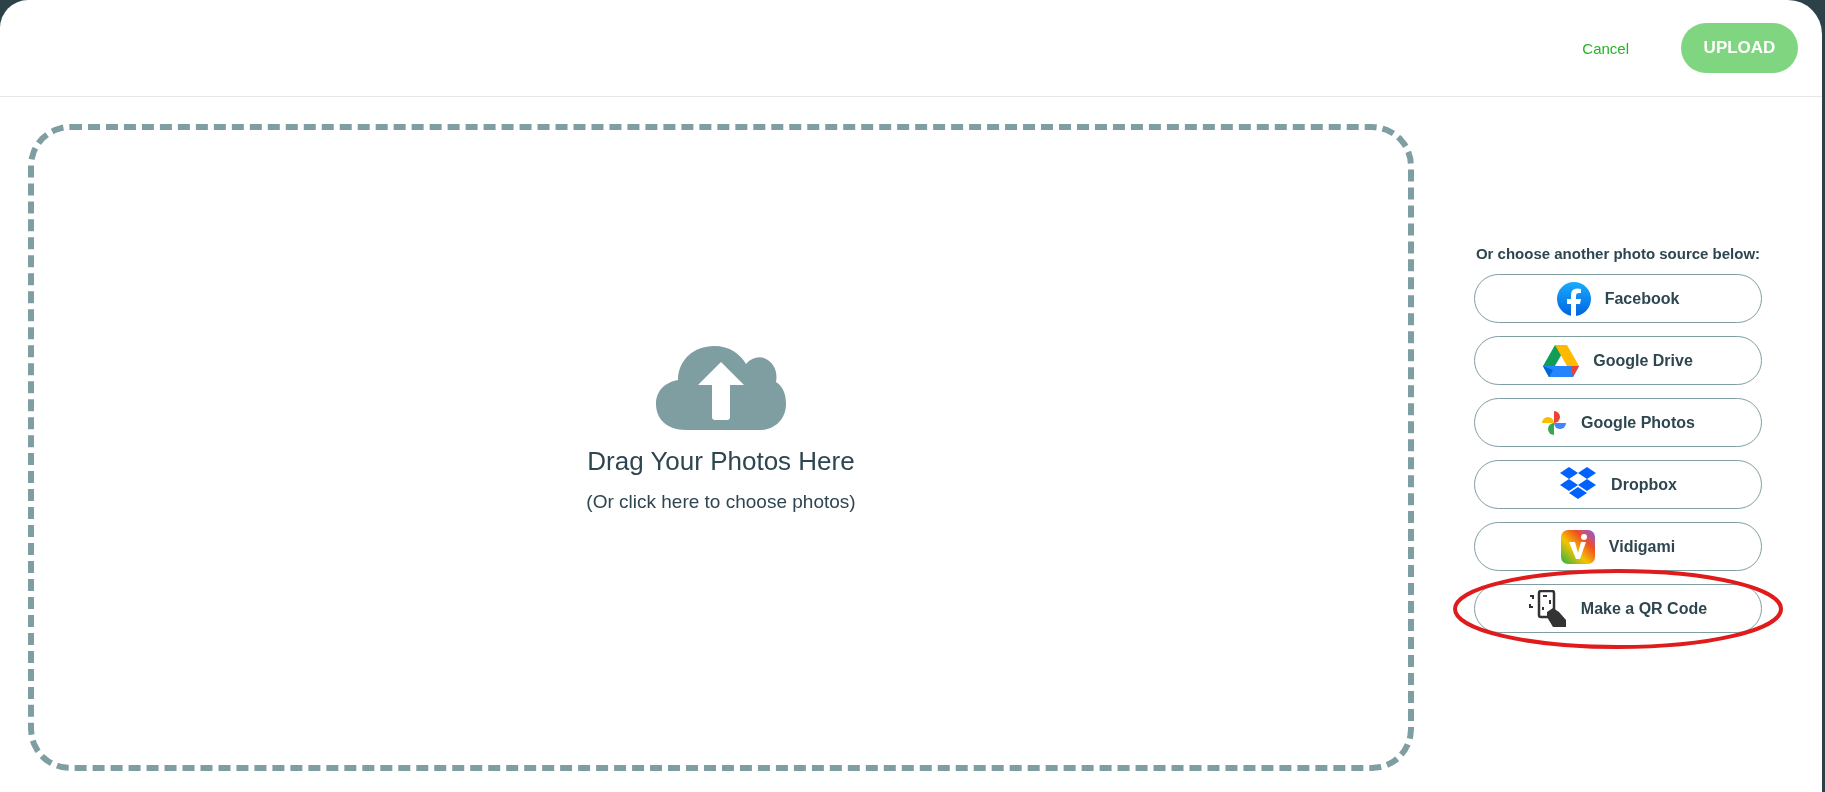 This screenshot has height=792, width=1825. Describe the element at coordinates (1618, 608) in the screenshot. I see `source-button: Make a QR Code` at that location.